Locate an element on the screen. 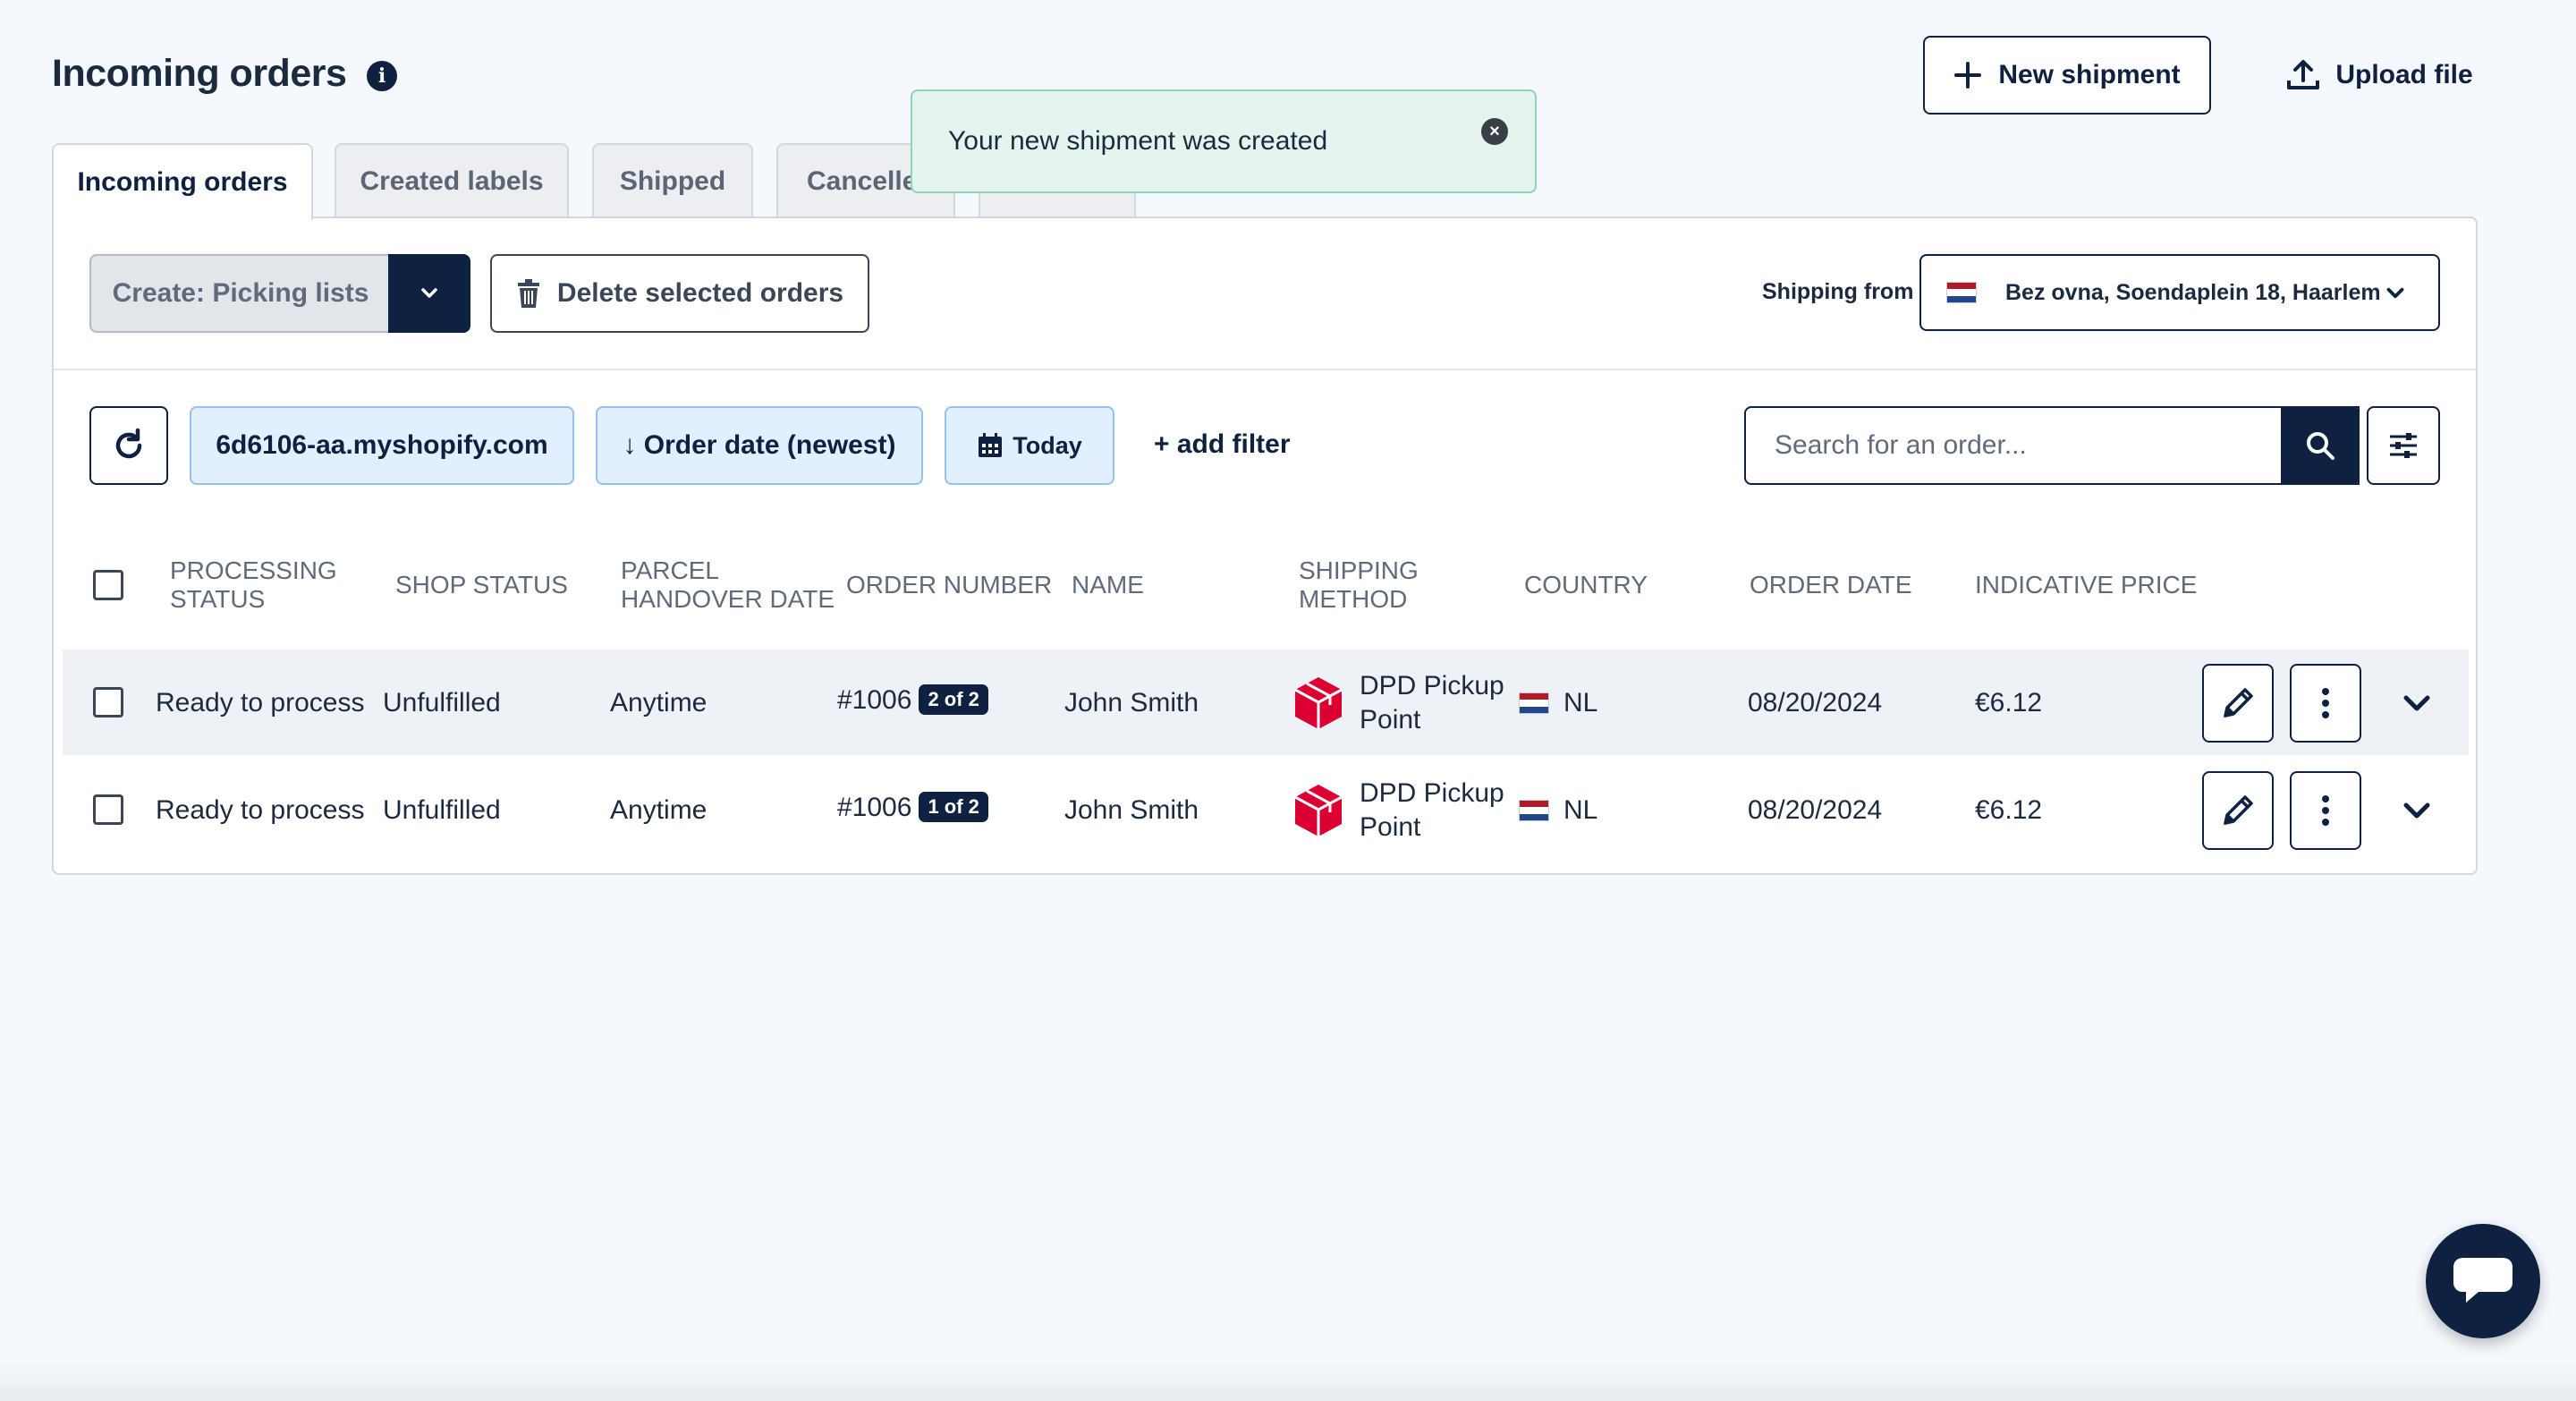 The height and width of the screenshot is (1401, 2576). search-input is located at coordinates (2052, 445).